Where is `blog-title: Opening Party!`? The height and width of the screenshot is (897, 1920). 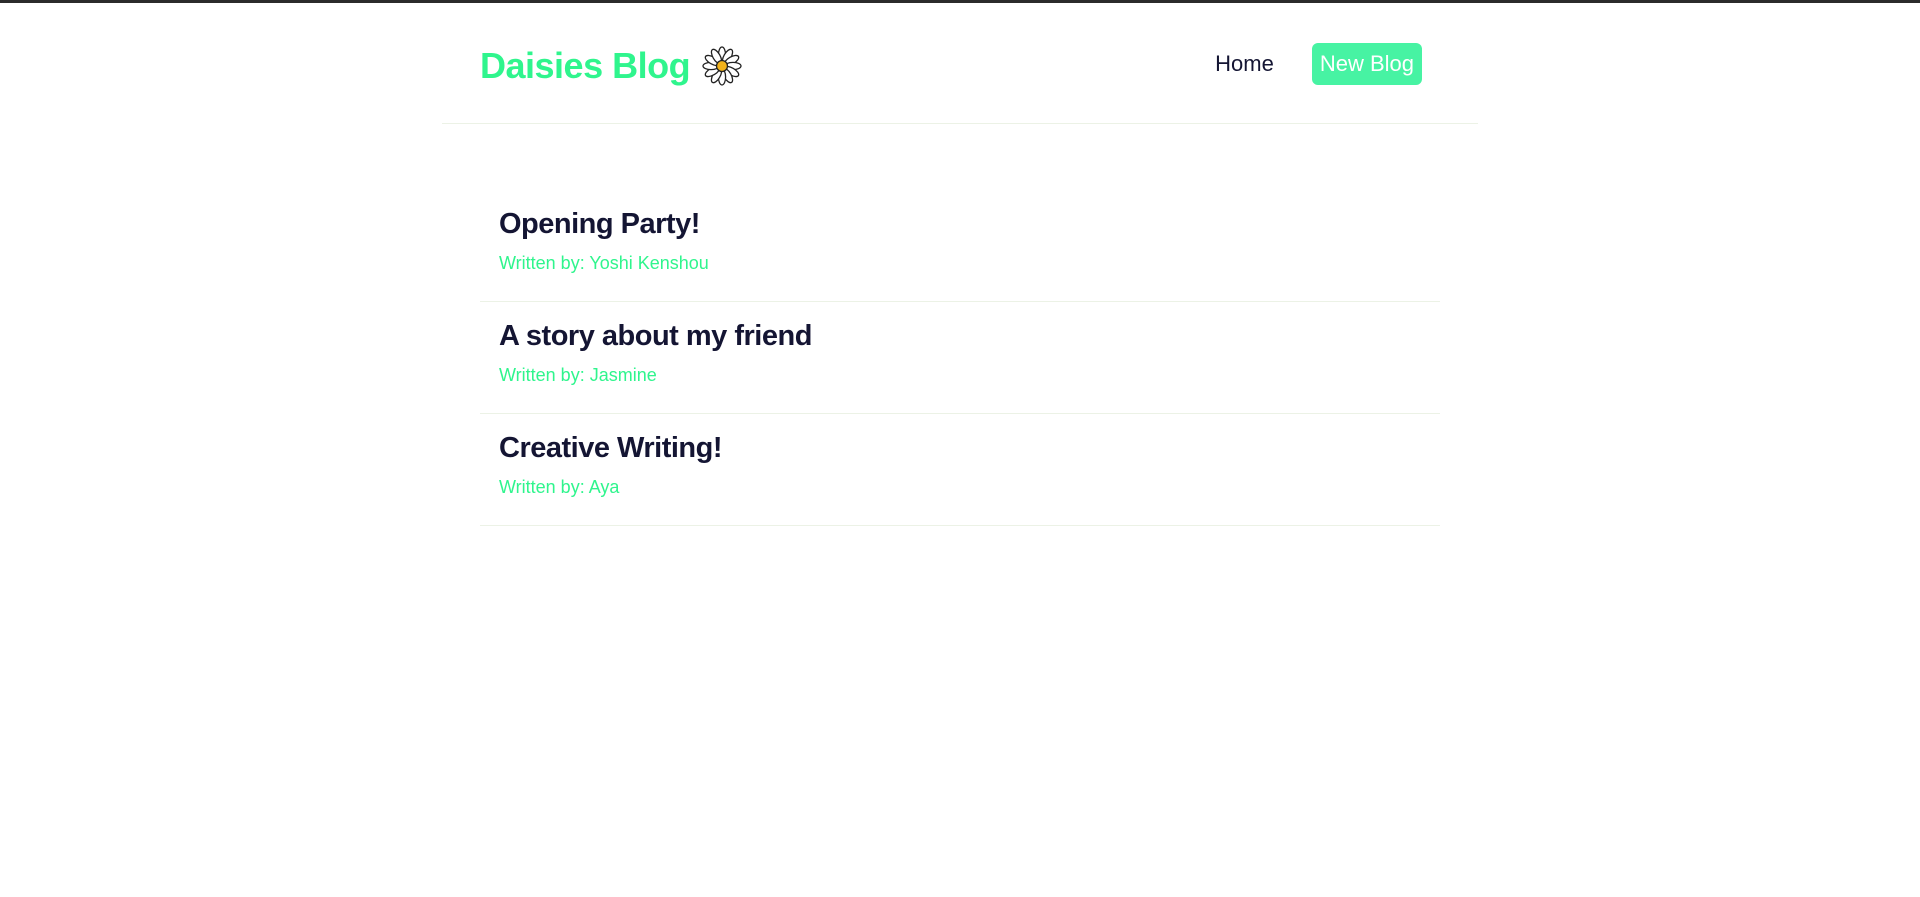 blog-title: Opening Party! is located at coordinates (960, 224).